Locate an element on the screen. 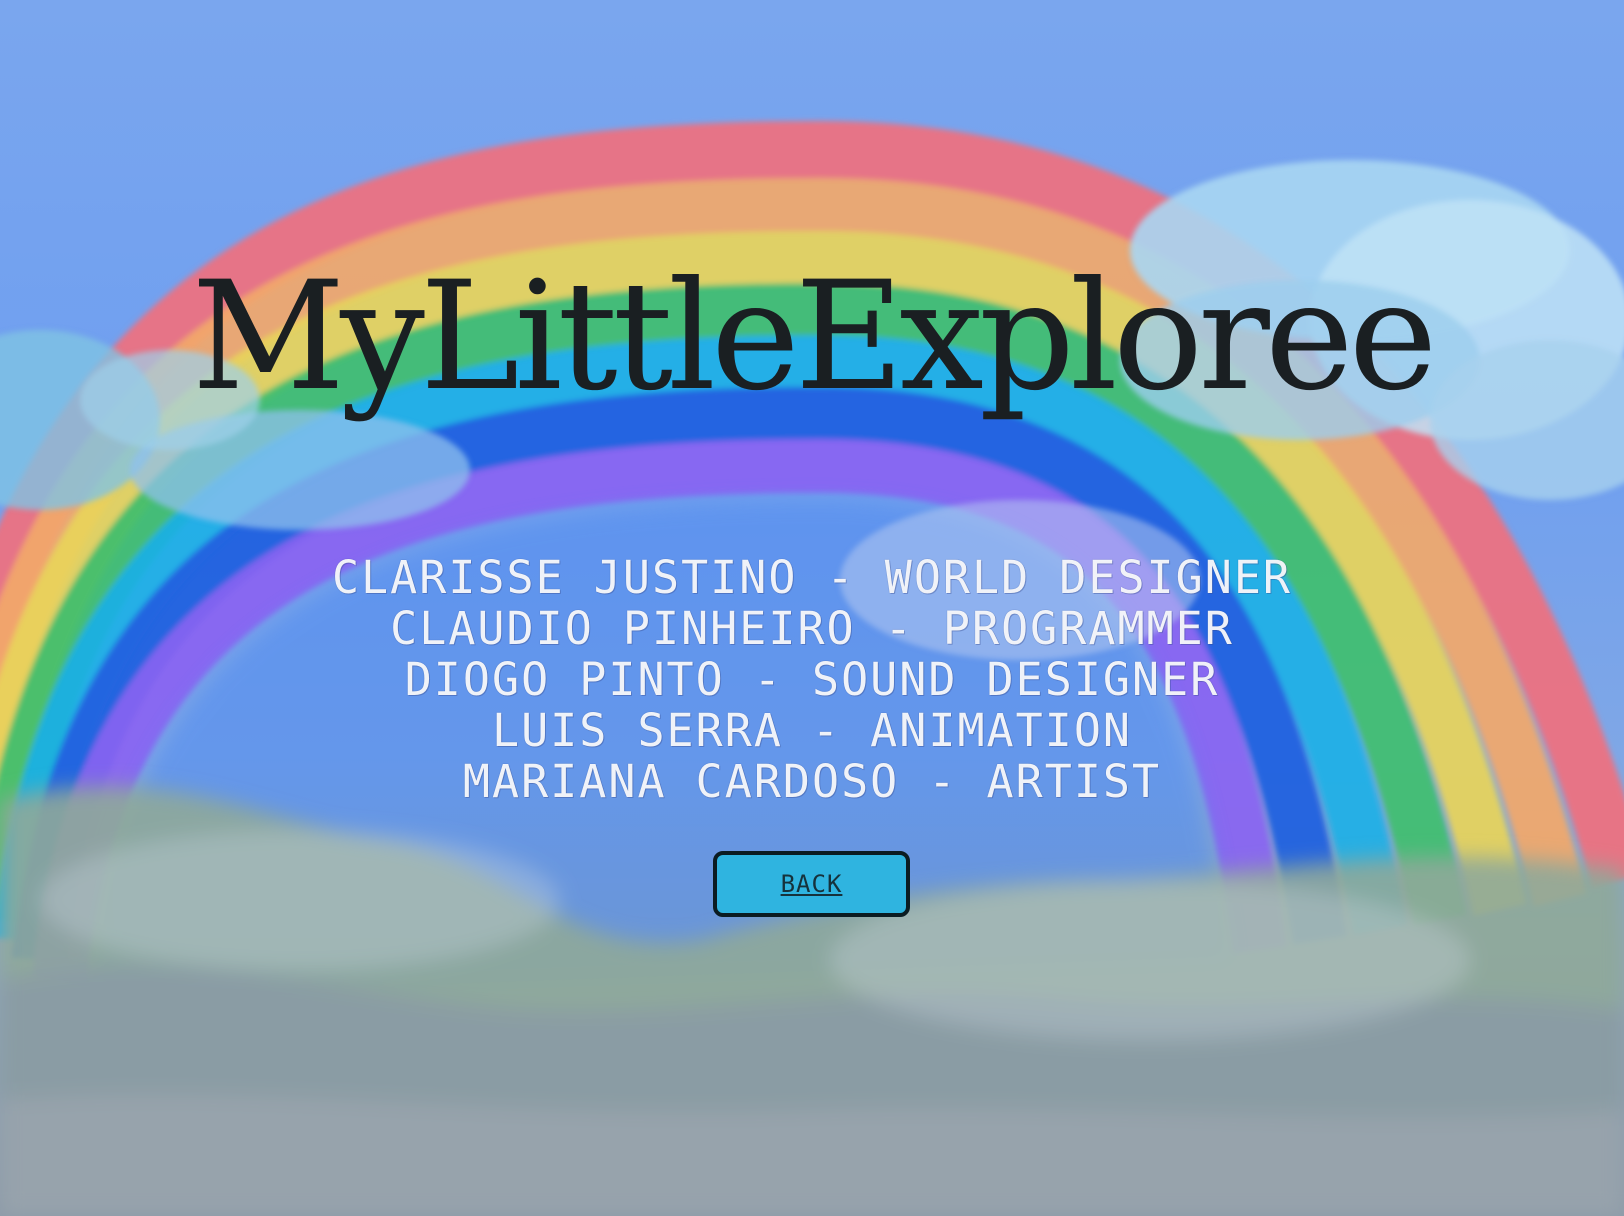 This screenshot has height=1216, width=1624. game-title: MyLittleExploree is located at coordinates (814, 337).